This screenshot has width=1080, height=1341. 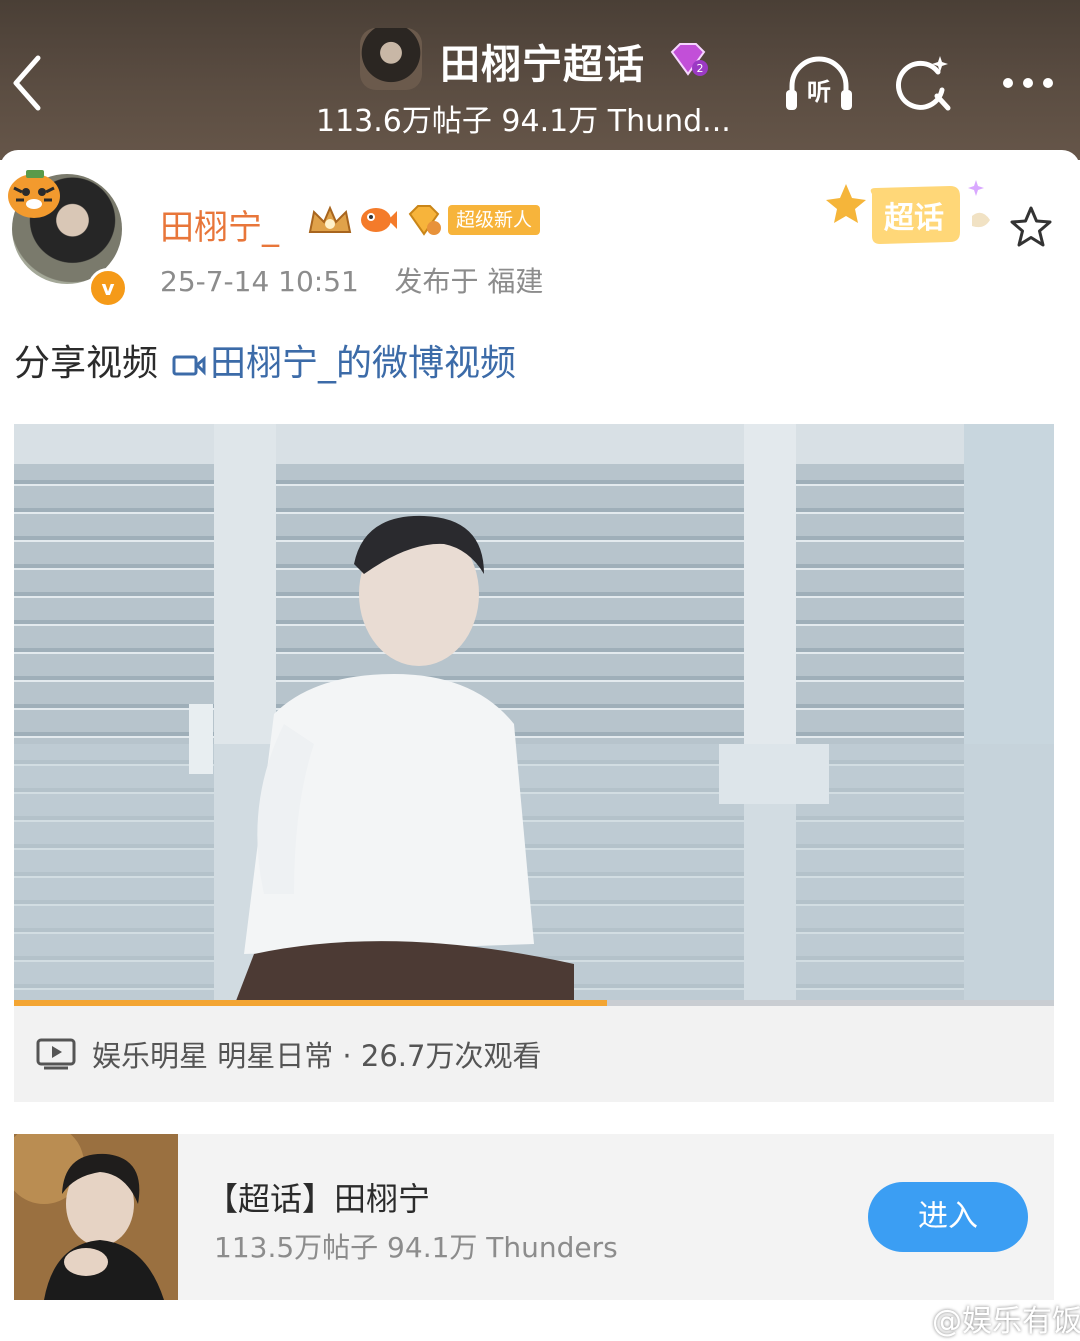 What do you see at coordinates (219, 224) in the screenshot?
I see `username: 田栩宁_` at bounding box center [219, 224].